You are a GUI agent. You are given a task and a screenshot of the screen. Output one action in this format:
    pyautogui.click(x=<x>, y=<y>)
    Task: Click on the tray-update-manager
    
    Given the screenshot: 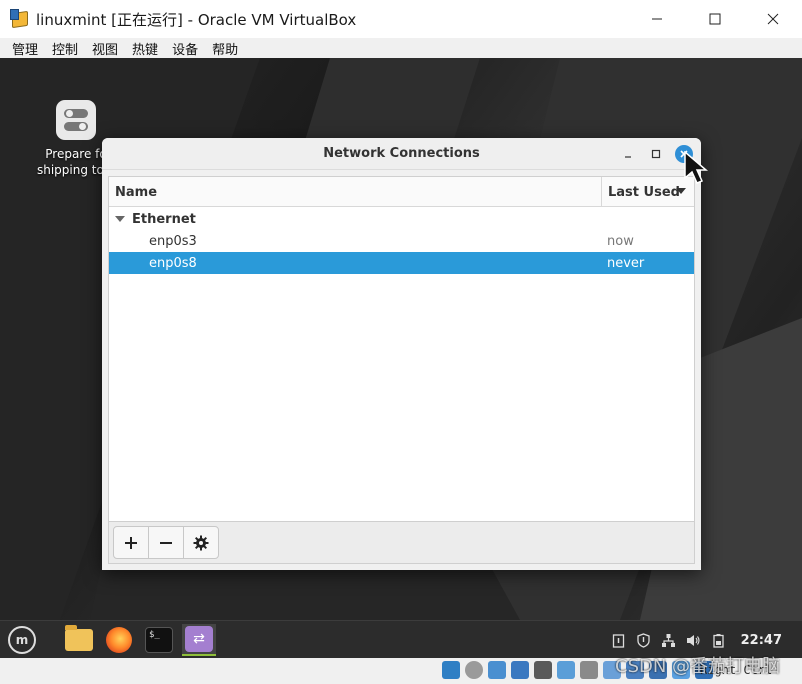 What is the action you would take?
    pyautogui.click(x=644, y=640)
    